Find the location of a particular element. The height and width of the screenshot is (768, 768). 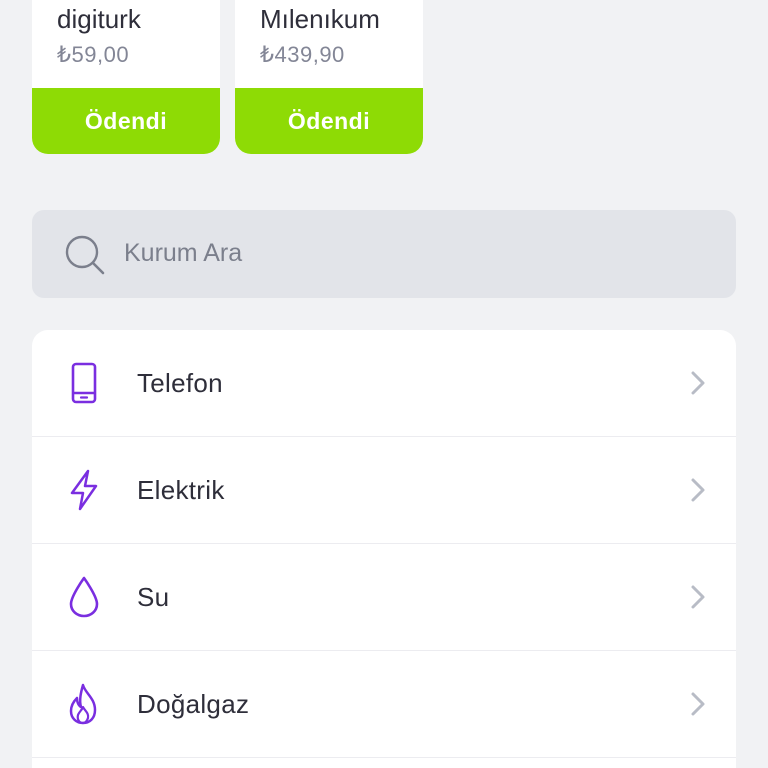

lightning-icon is located at coordinates (84, 490).